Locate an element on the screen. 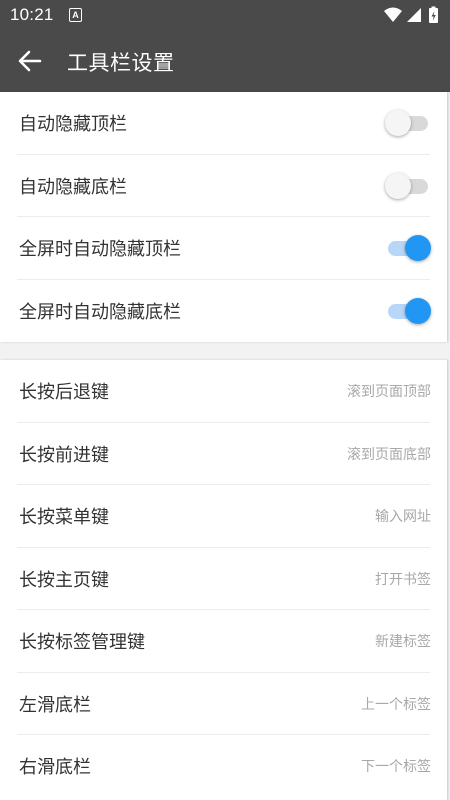 This screenshot has width=450, height=800. option-label: 右滑底栏 is located at coordinates (55, 768).